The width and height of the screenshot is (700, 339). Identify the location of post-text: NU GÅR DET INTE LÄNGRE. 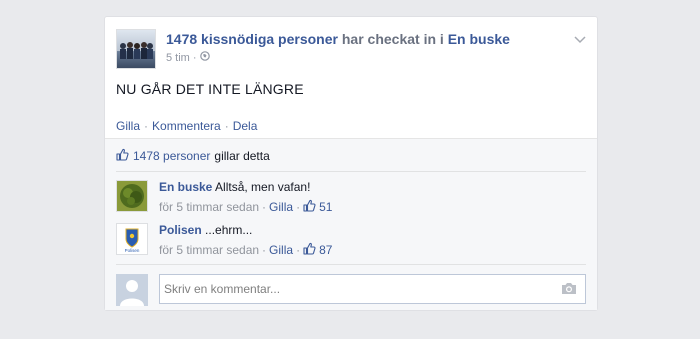
(210, 89).